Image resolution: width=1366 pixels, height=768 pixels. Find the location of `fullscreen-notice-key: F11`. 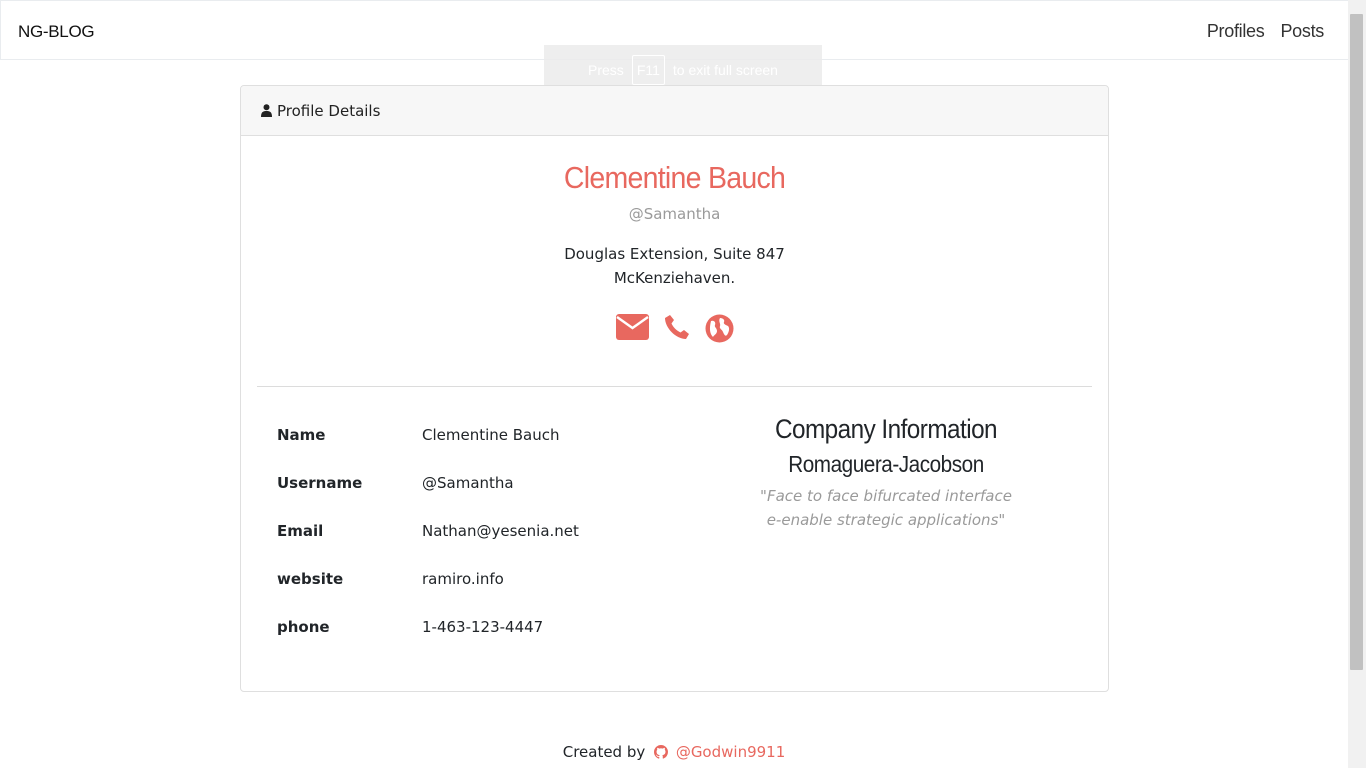

fullscreen-notice-key: F11 is located at coordinates (648, 70).